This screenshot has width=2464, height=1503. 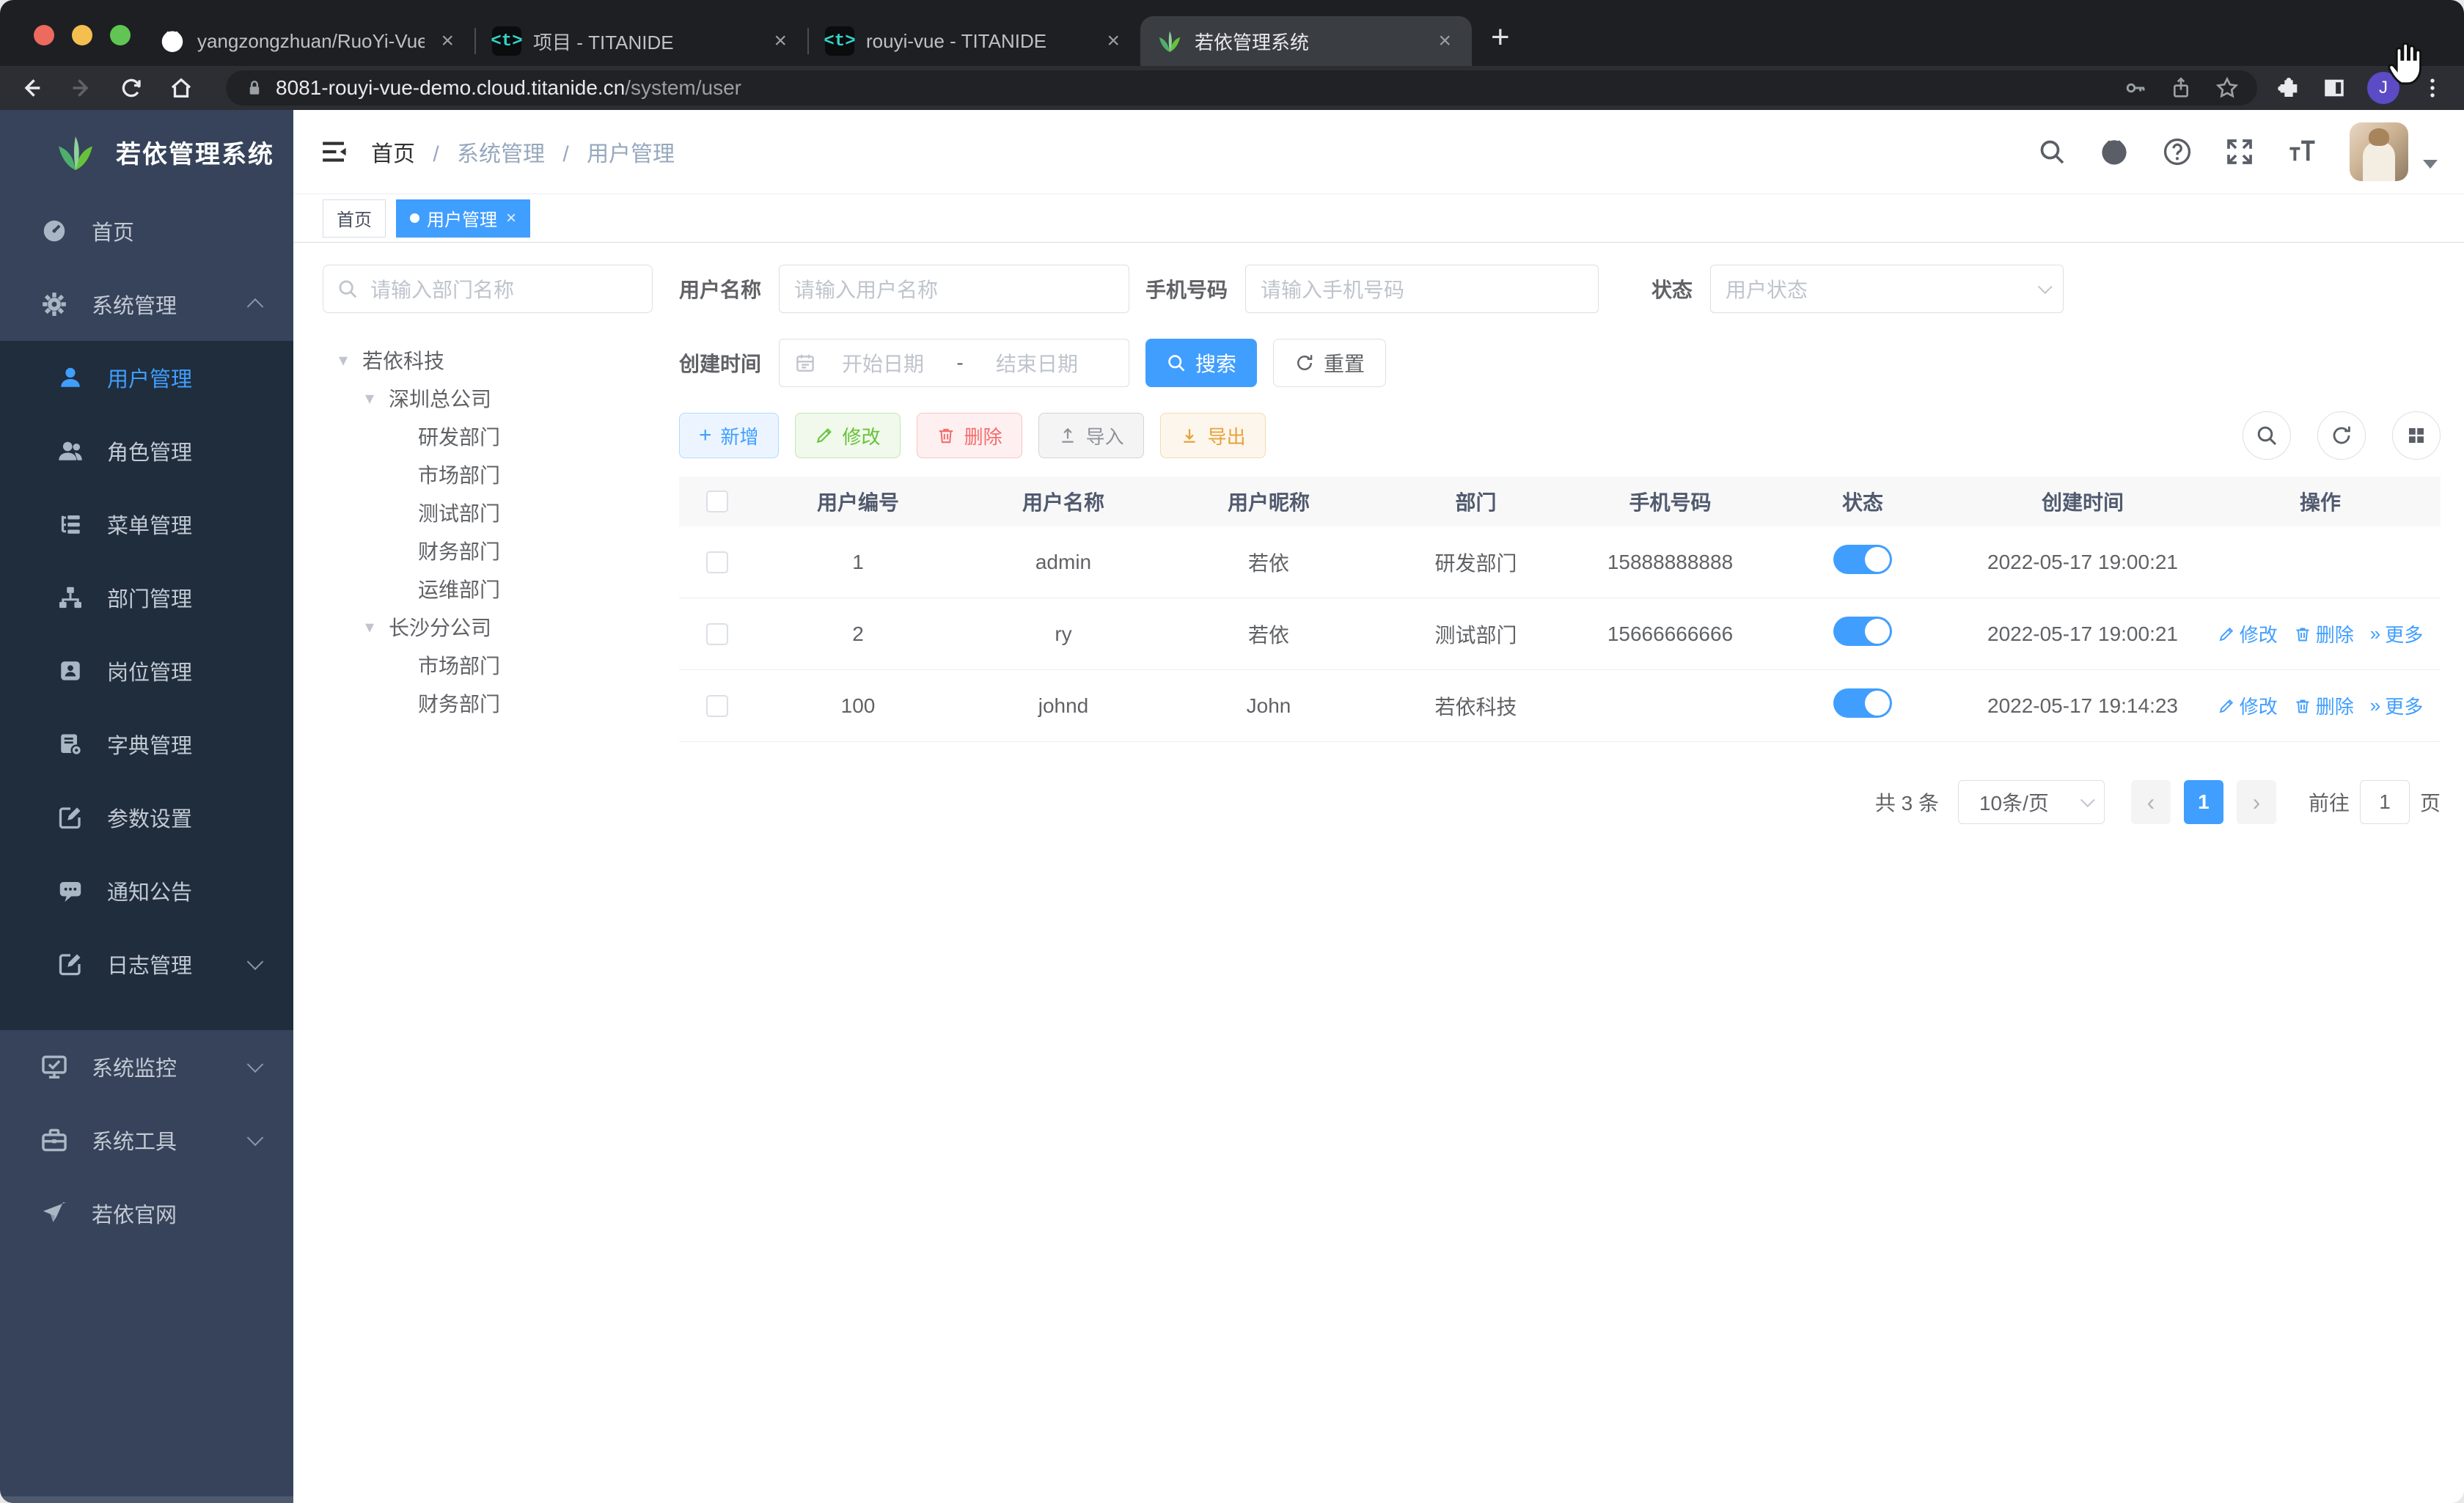 I want to click on tree-node-leaf: 测试部门, so click(x=488, y=512).